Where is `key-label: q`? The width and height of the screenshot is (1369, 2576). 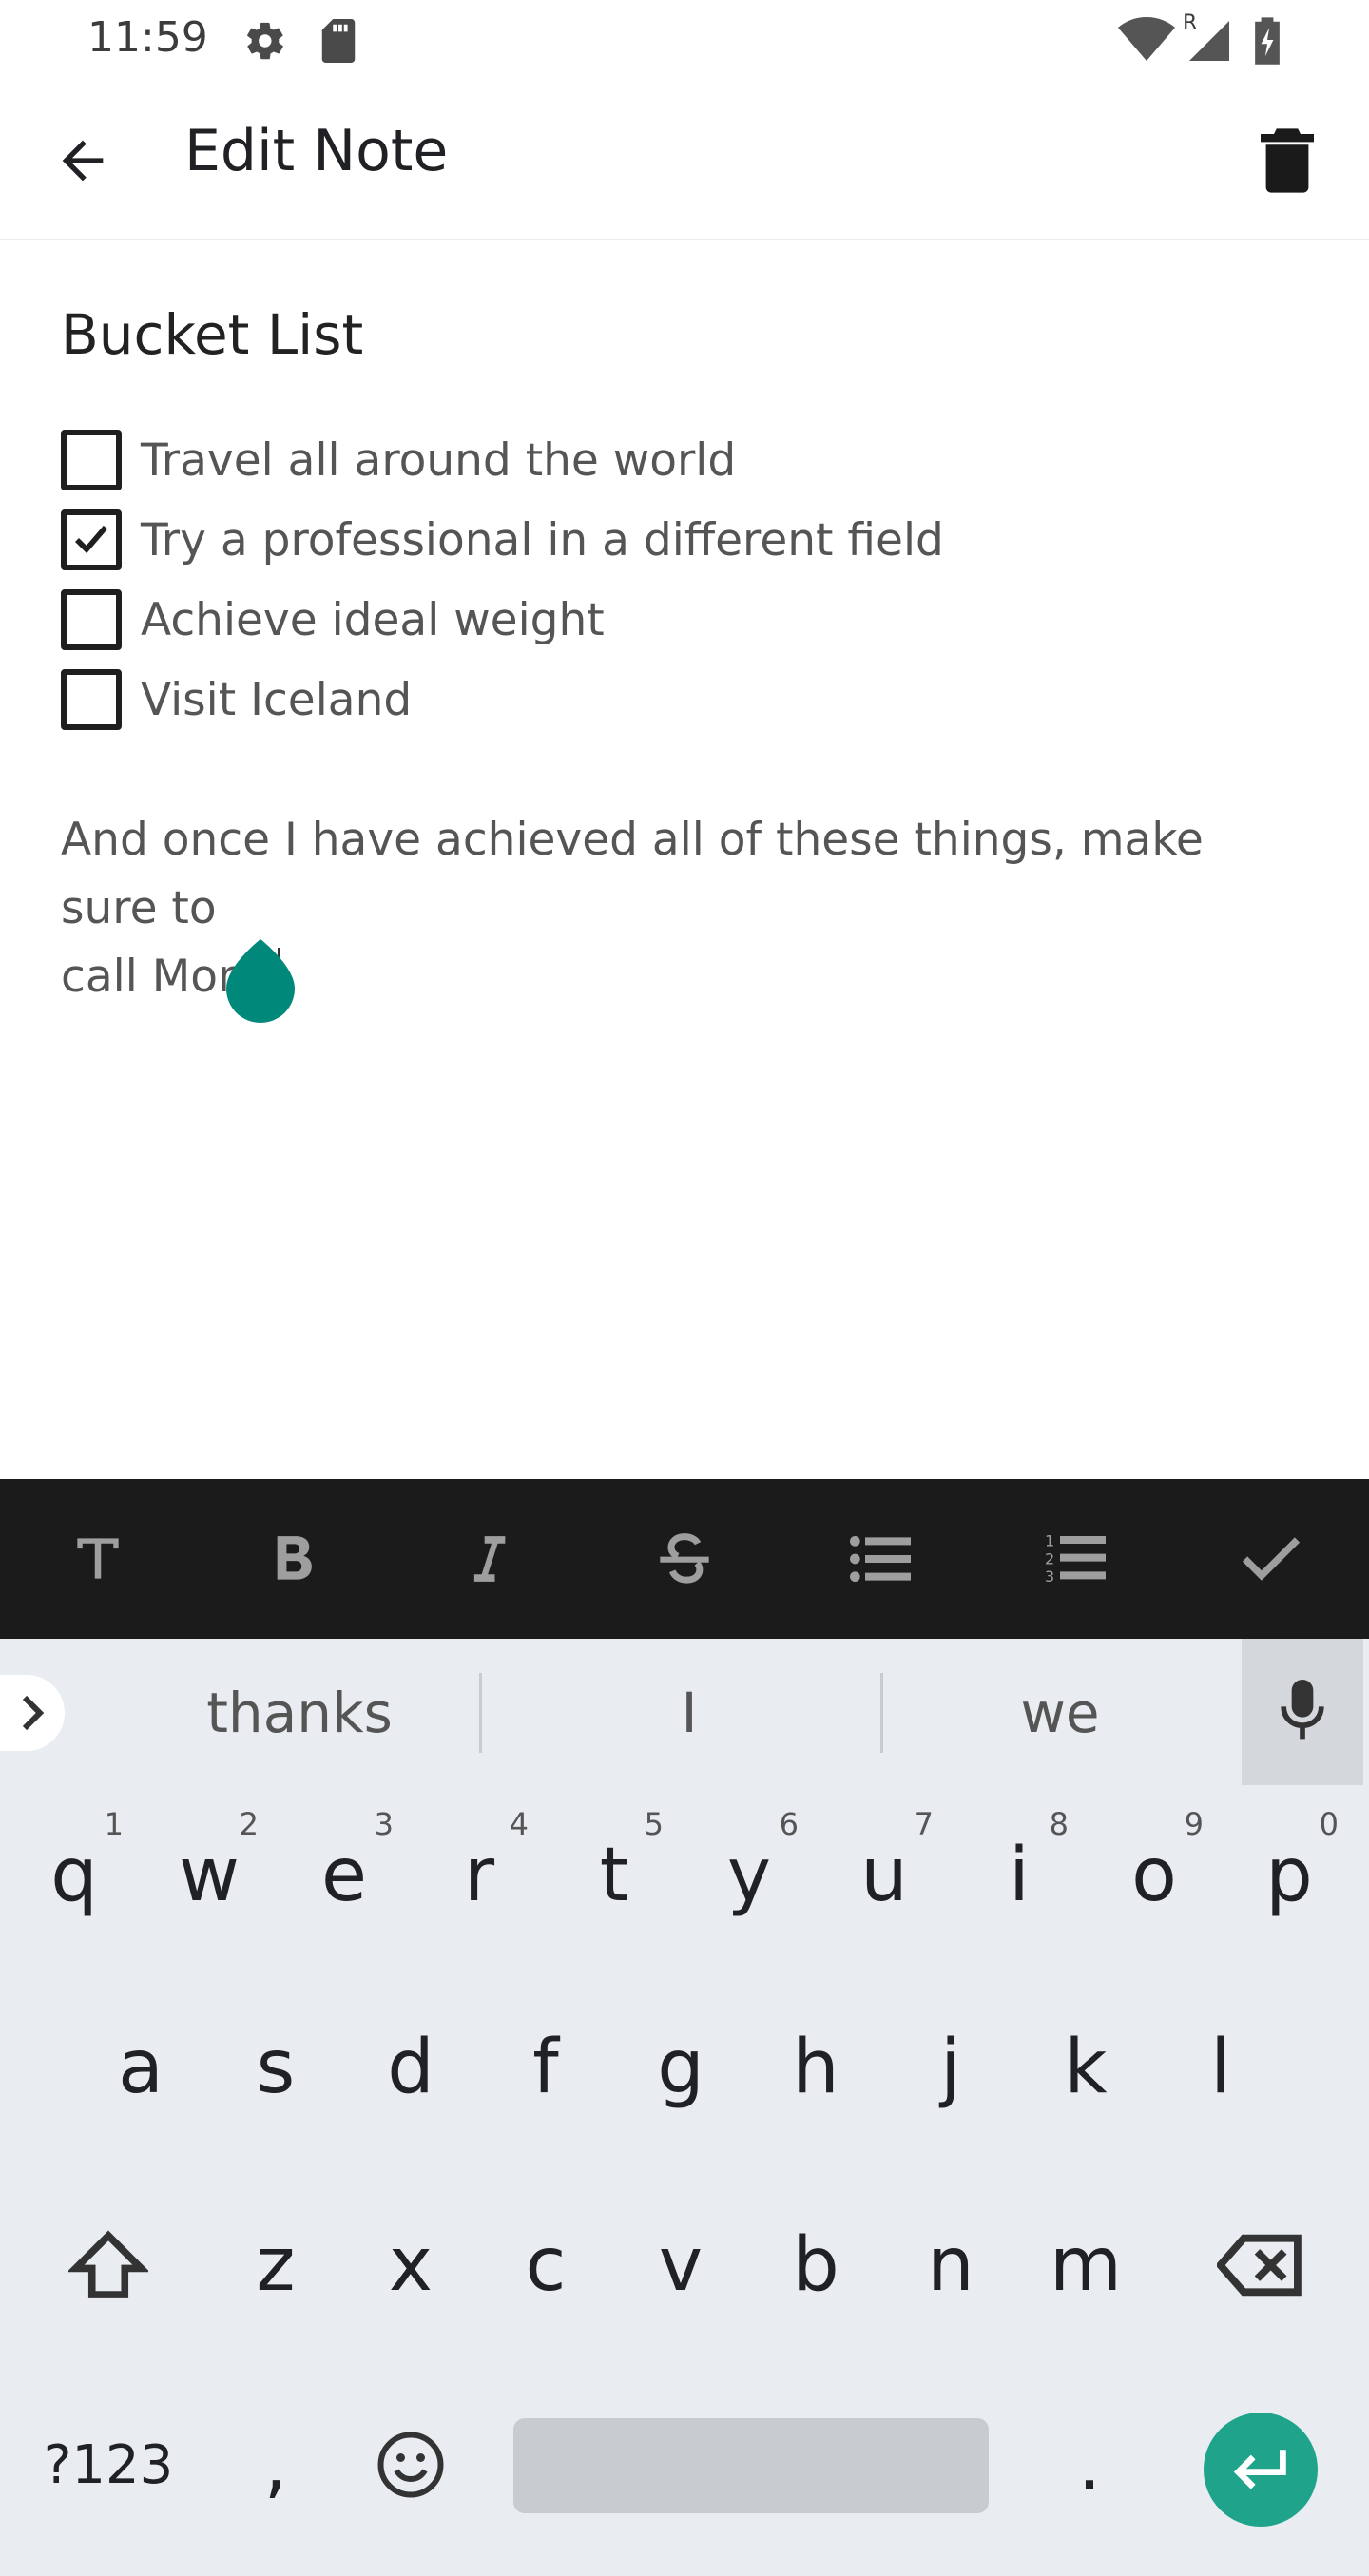
key-label: q is located at coordinates (74, 1876).